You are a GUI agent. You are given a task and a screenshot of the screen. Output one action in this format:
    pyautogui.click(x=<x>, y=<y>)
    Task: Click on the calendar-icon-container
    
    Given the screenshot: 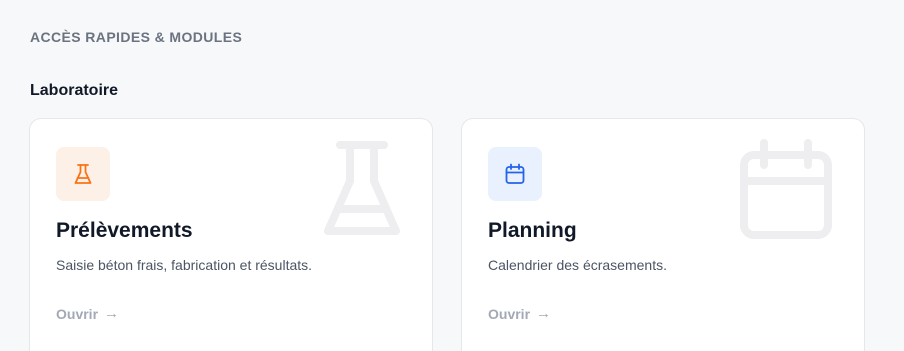 What is the action you would take?
    pyautogui.click(x=515, y=174)
    